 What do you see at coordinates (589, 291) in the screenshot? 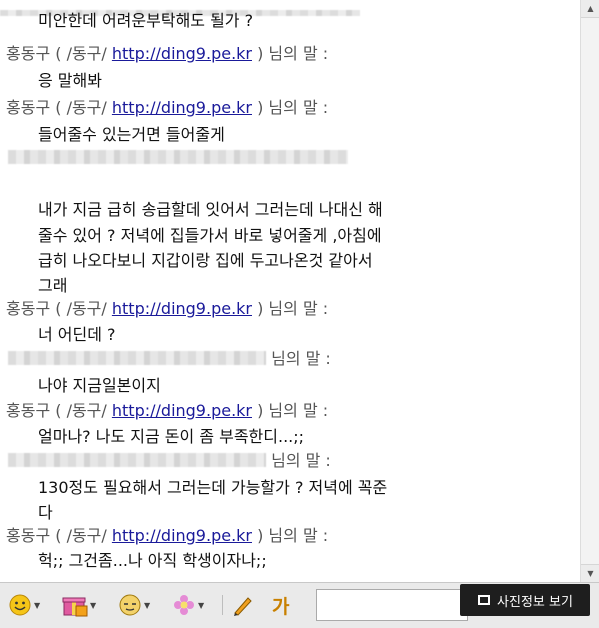
I see `chat-scrollbar: ▲ ▼` at bounding box center [589, 291].